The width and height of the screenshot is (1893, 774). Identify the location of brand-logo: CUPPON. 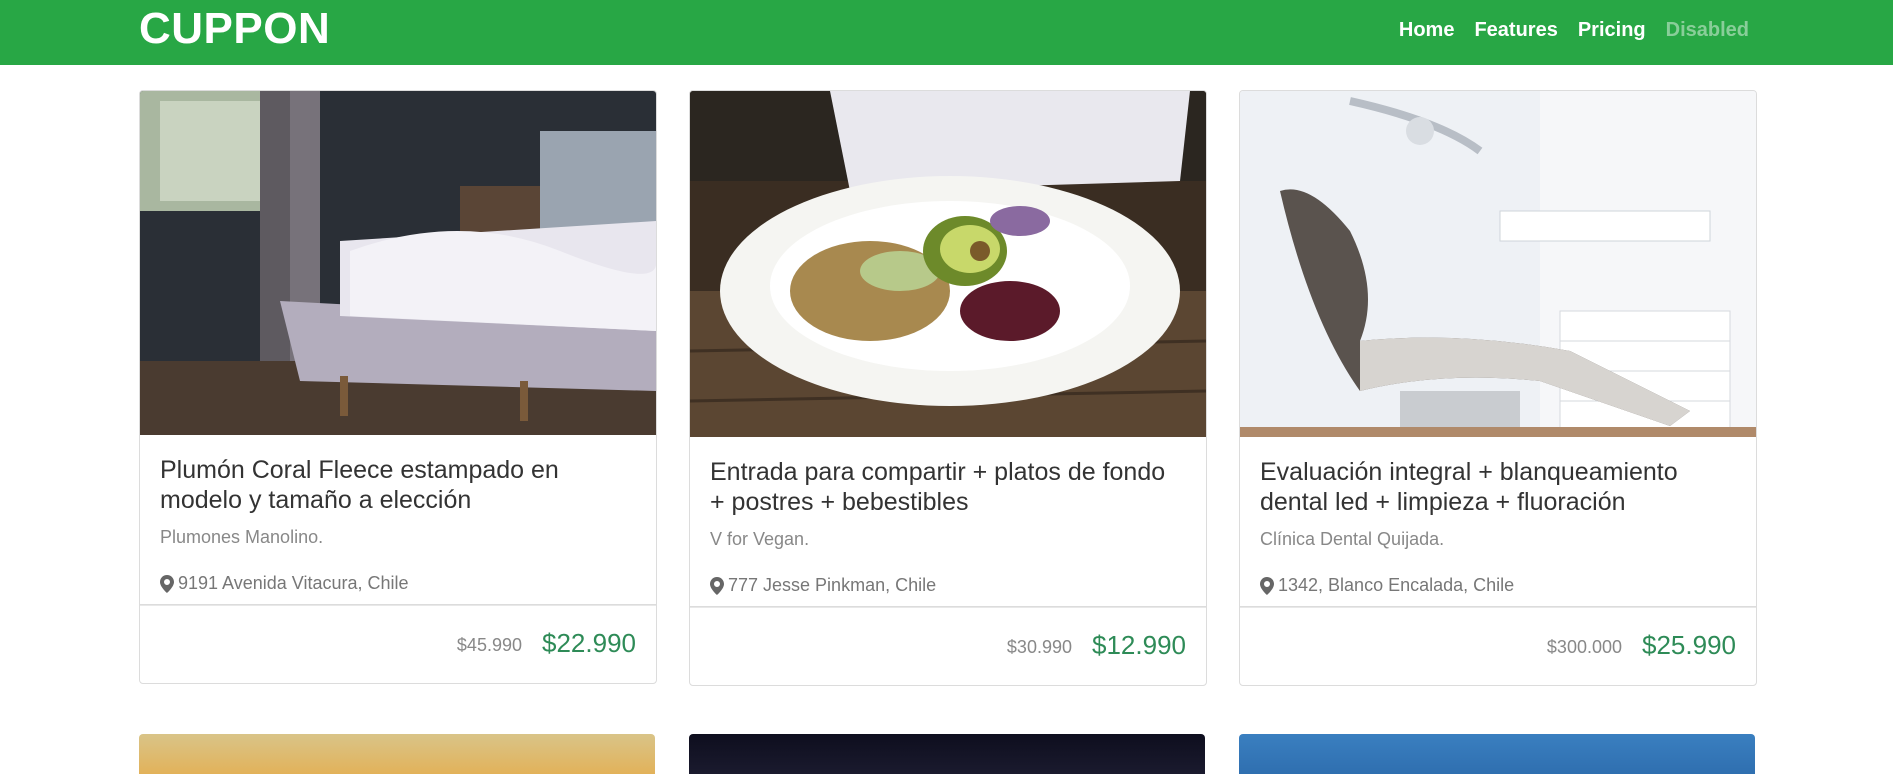
(234, 29).